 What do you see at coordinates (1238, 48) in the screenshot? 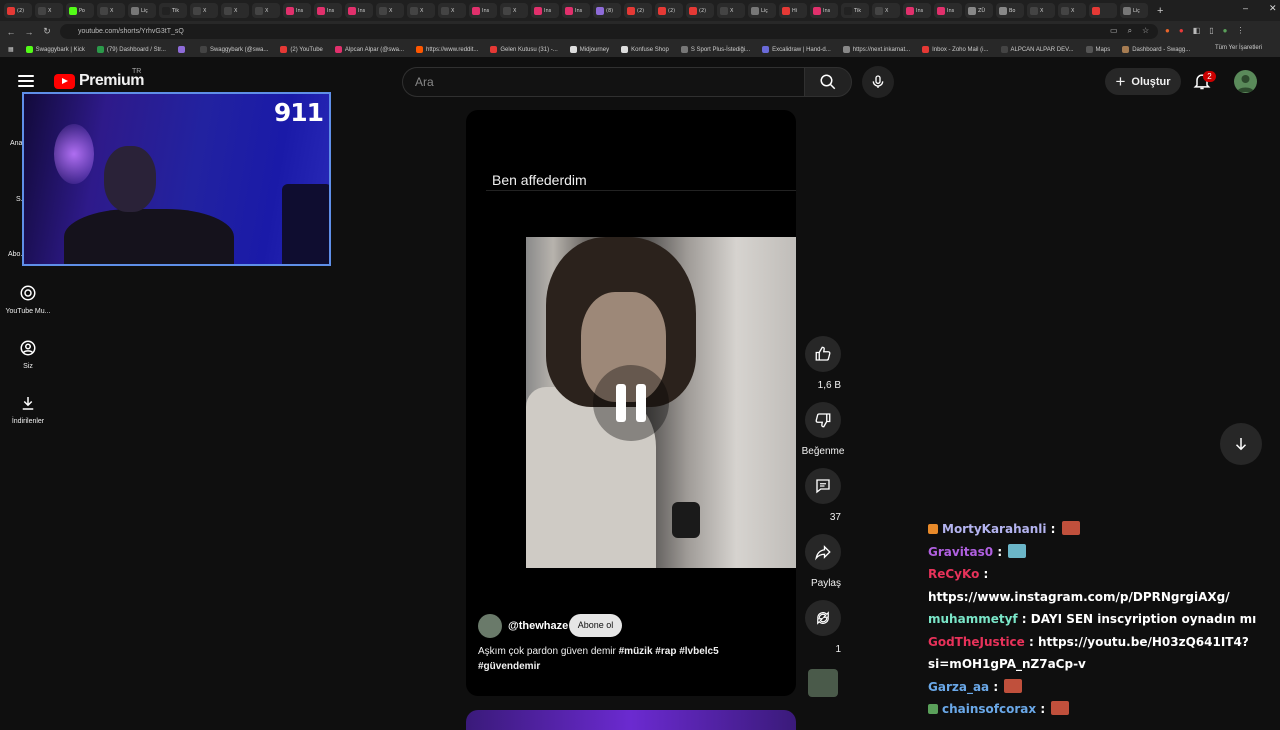
I see `all-bookmarks-link: Tüm Yer İşaretleri` at bounding box center [1238, 48].